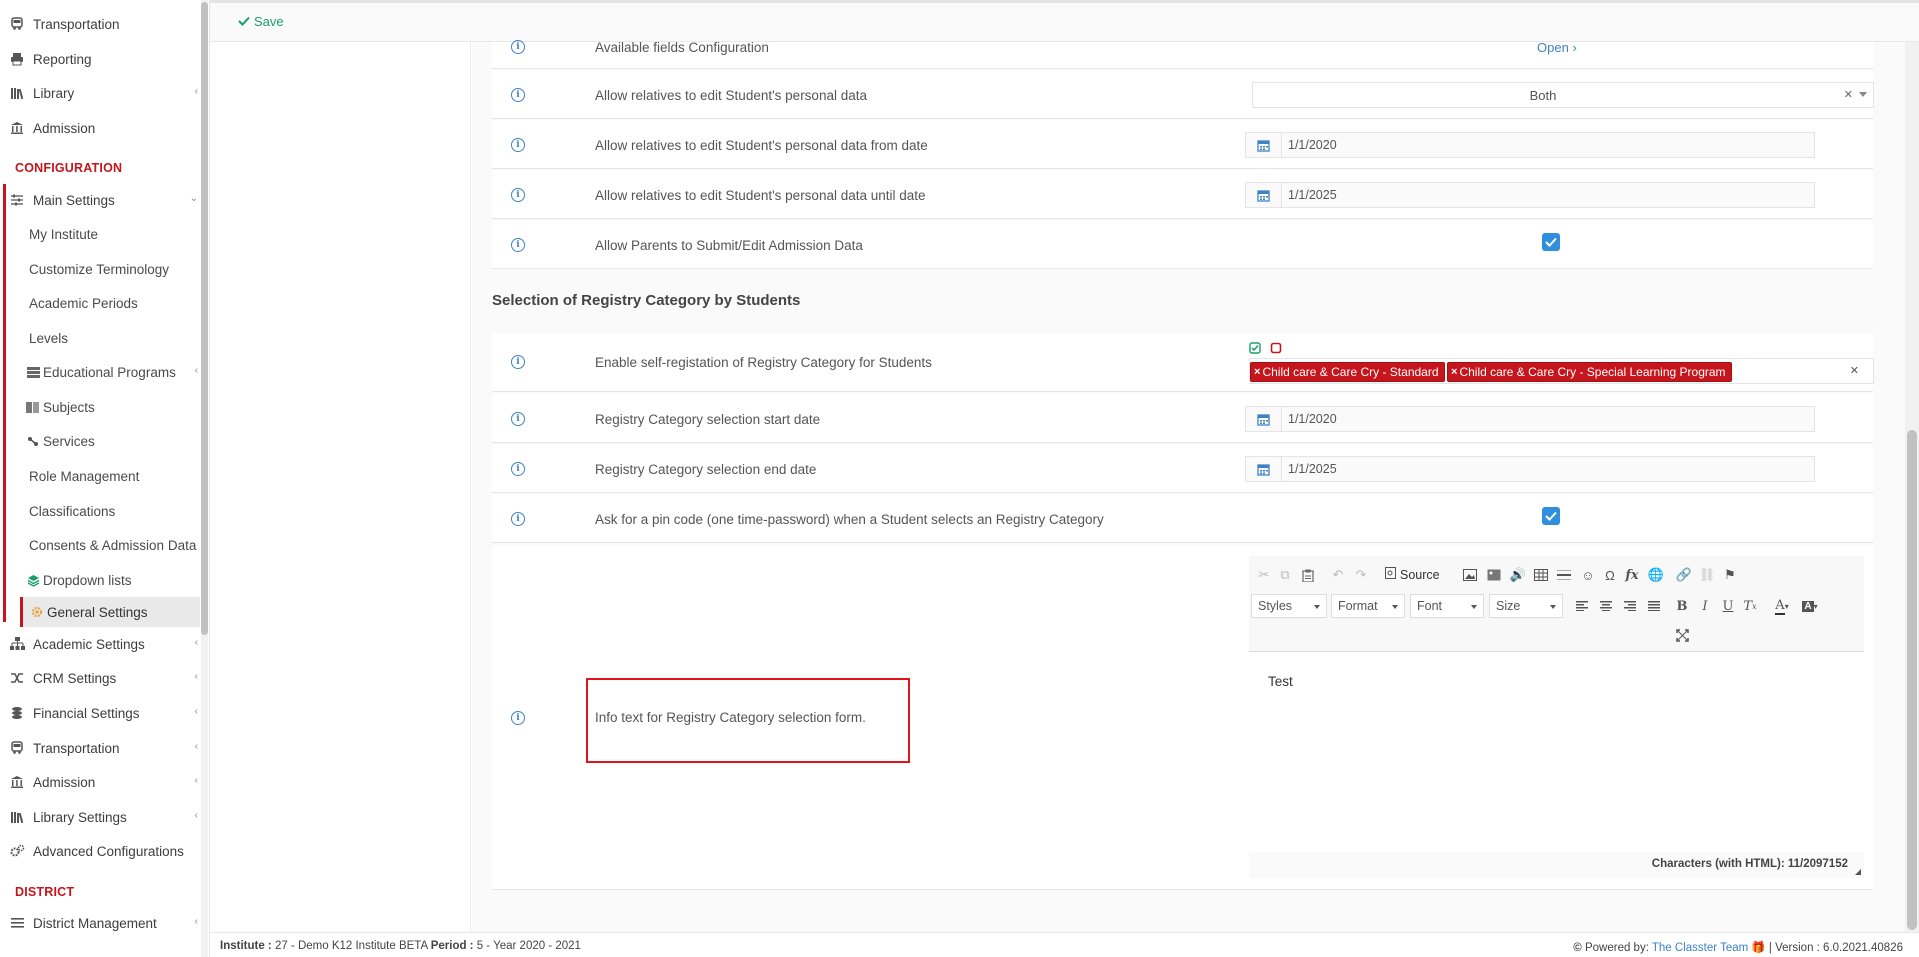 The width and height of the screenshot is (1919, 957). I want to click on link-icon: 🔗, so click(1684, 575).